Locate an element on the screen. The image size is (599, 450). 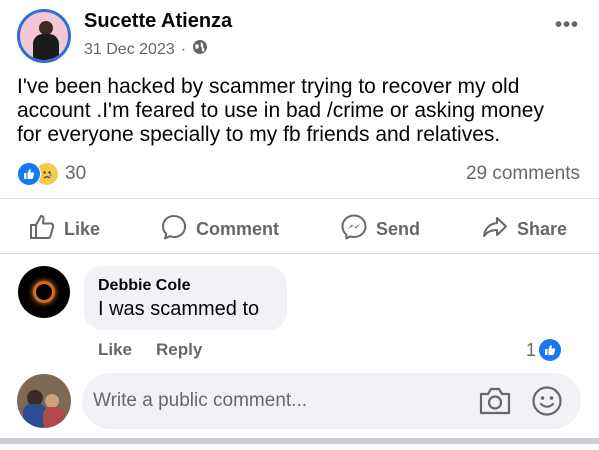
comment-bubble-icon is located at coordinates (174, 229).